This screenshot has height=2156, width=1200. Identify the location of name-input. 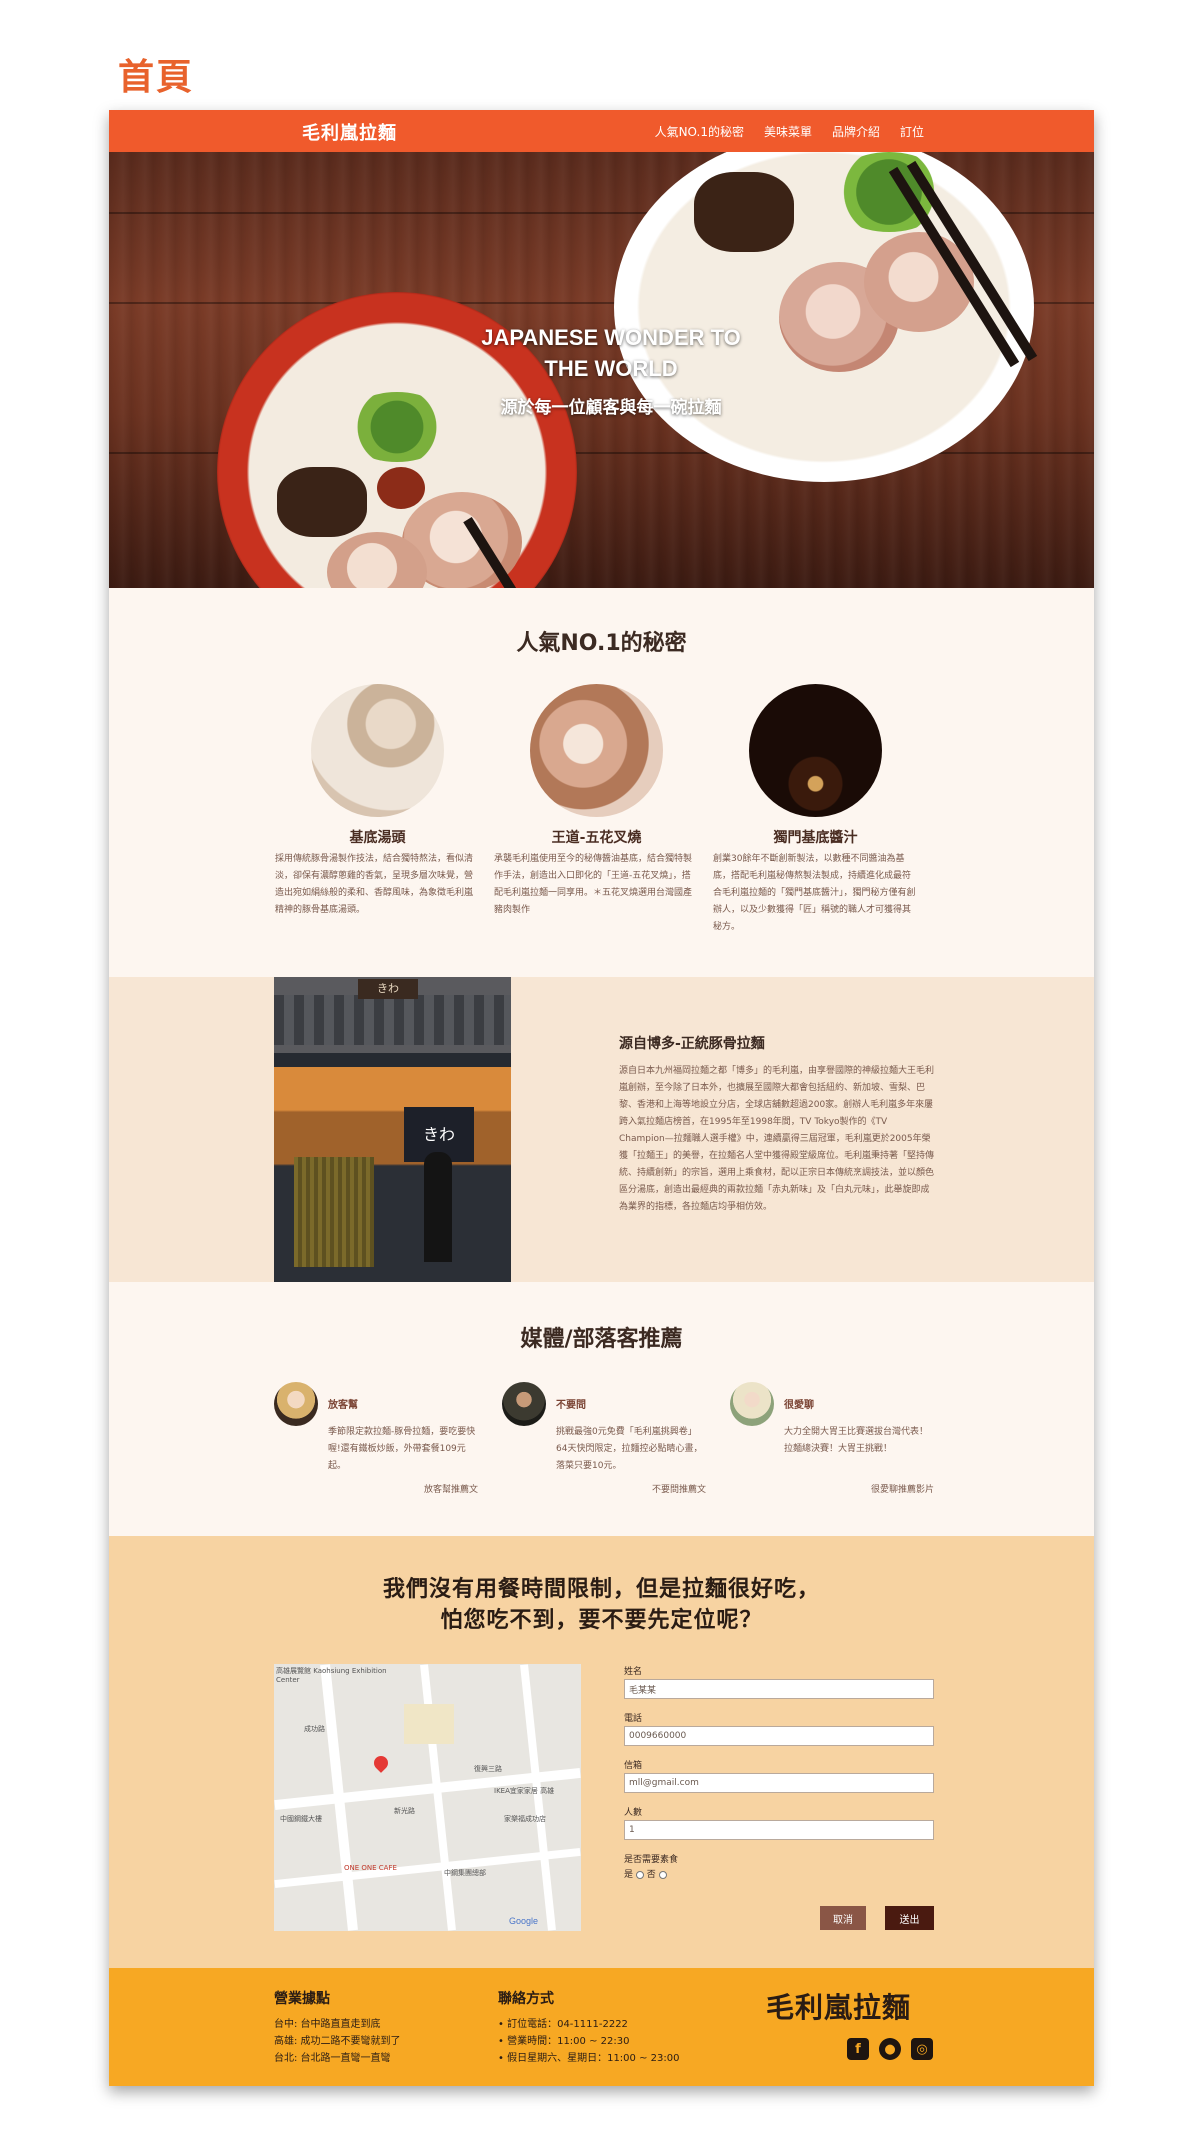
(779, 1689).